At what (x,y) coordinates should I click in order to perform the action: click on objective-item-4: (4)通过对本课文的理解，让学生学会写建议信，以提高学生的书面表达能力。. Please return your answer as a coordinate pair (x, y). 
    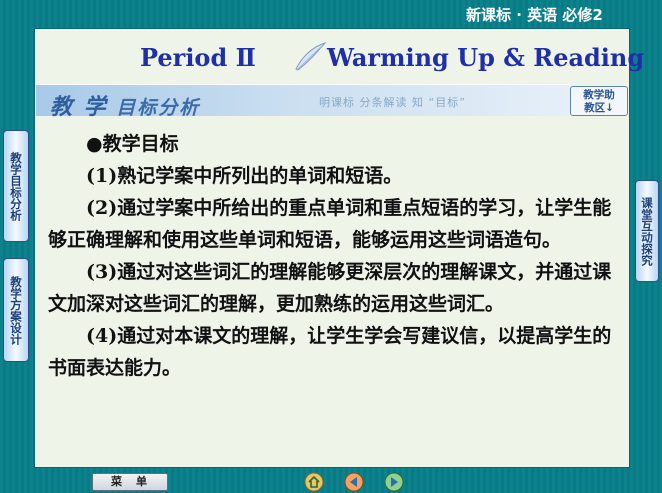
    Looking at the image, I should click on (330, 352).